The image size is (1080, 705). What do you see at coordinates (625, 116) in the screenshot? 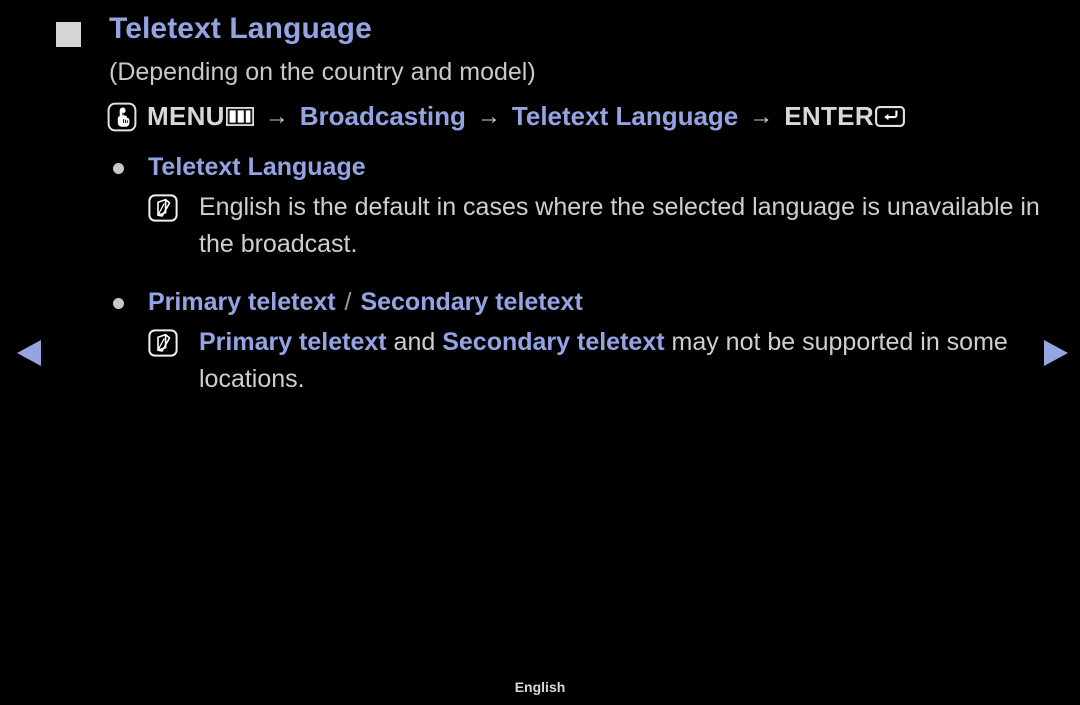
I see `path-step-teletext-language: Teletext Language` at bounding box center [625, 116].